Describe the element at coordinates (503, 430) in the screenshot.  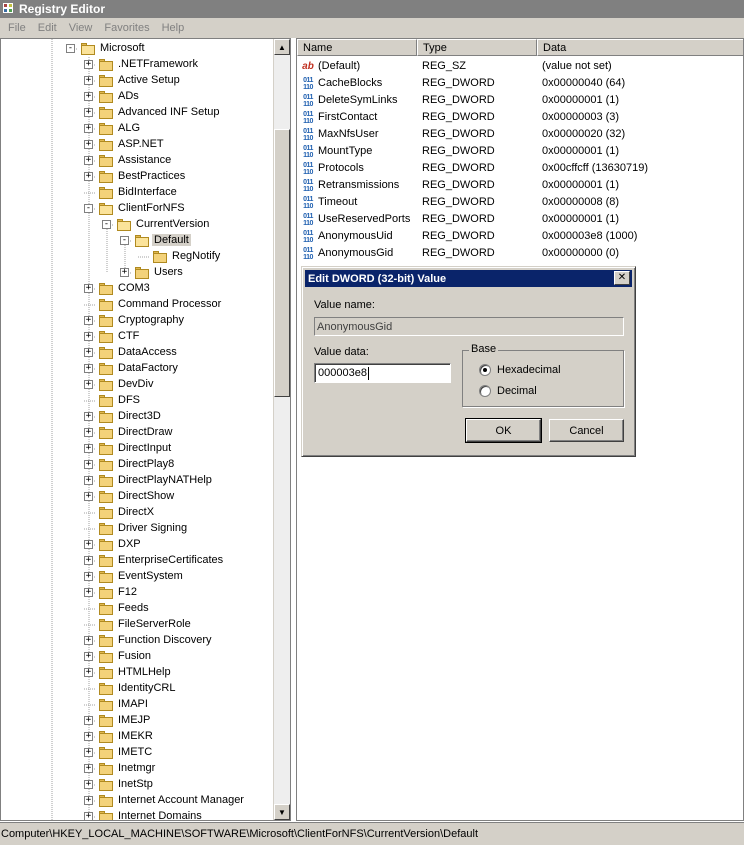
I see `ok-button: OK` at that location.